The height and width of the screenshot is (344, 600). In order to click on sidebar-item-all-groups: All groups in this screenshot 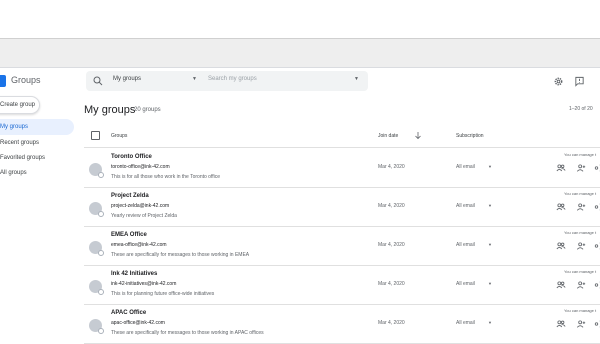, I will do `click(37, 173)`.